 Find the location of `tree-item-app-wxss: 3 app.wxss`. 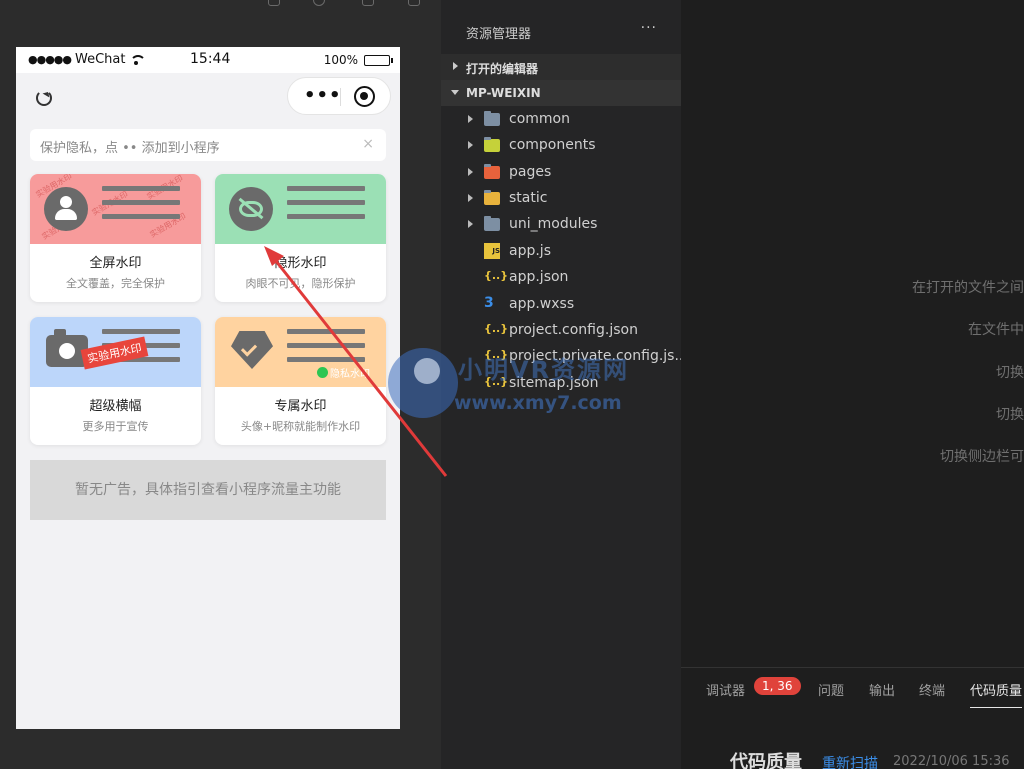

tree-item-app-wxss: 3 app.wxss is located at coordinates (561, 305).